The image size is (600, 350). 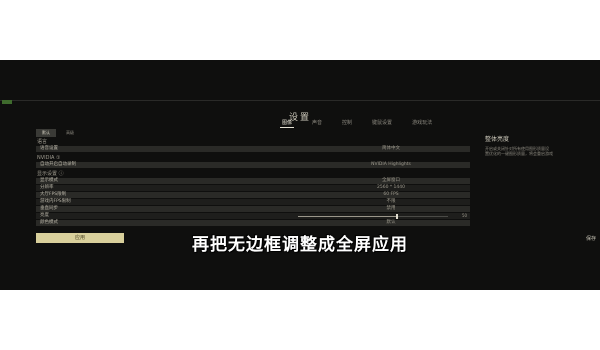 What do you see at coordinates (253, 165) in the screenshot?
I see `setting-row-highlights: 自动开启自动录制 NVIDIA Highlights` at bounding box center [253, 165].